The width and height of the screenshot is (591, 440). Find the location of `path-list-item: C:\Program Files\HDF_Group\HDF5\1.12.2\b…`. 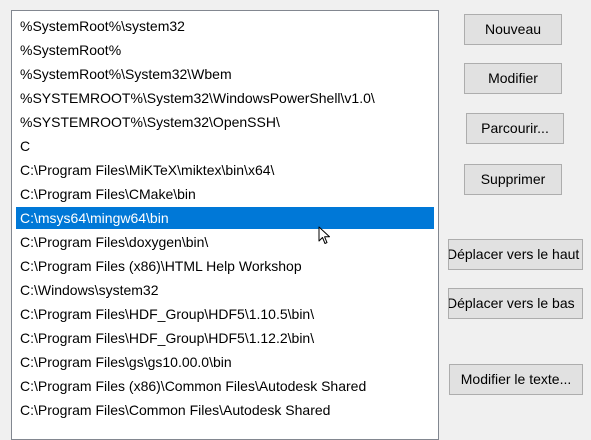

path-list-item: C:\Program Files\HDF_Group\HDF5\1.12.2\b… is located at coordinates (225, 338).